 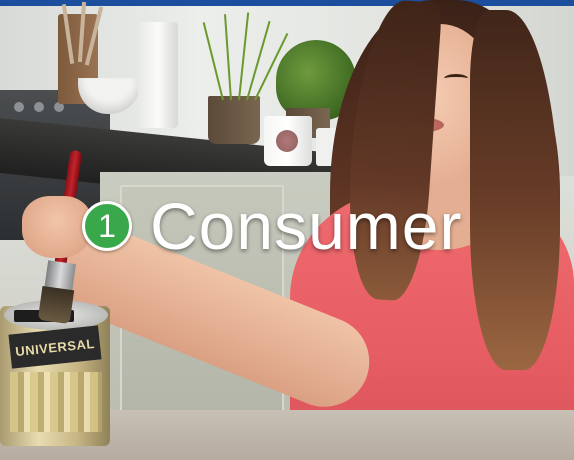 I want to click on mug-print, so click(x=287, y=141).